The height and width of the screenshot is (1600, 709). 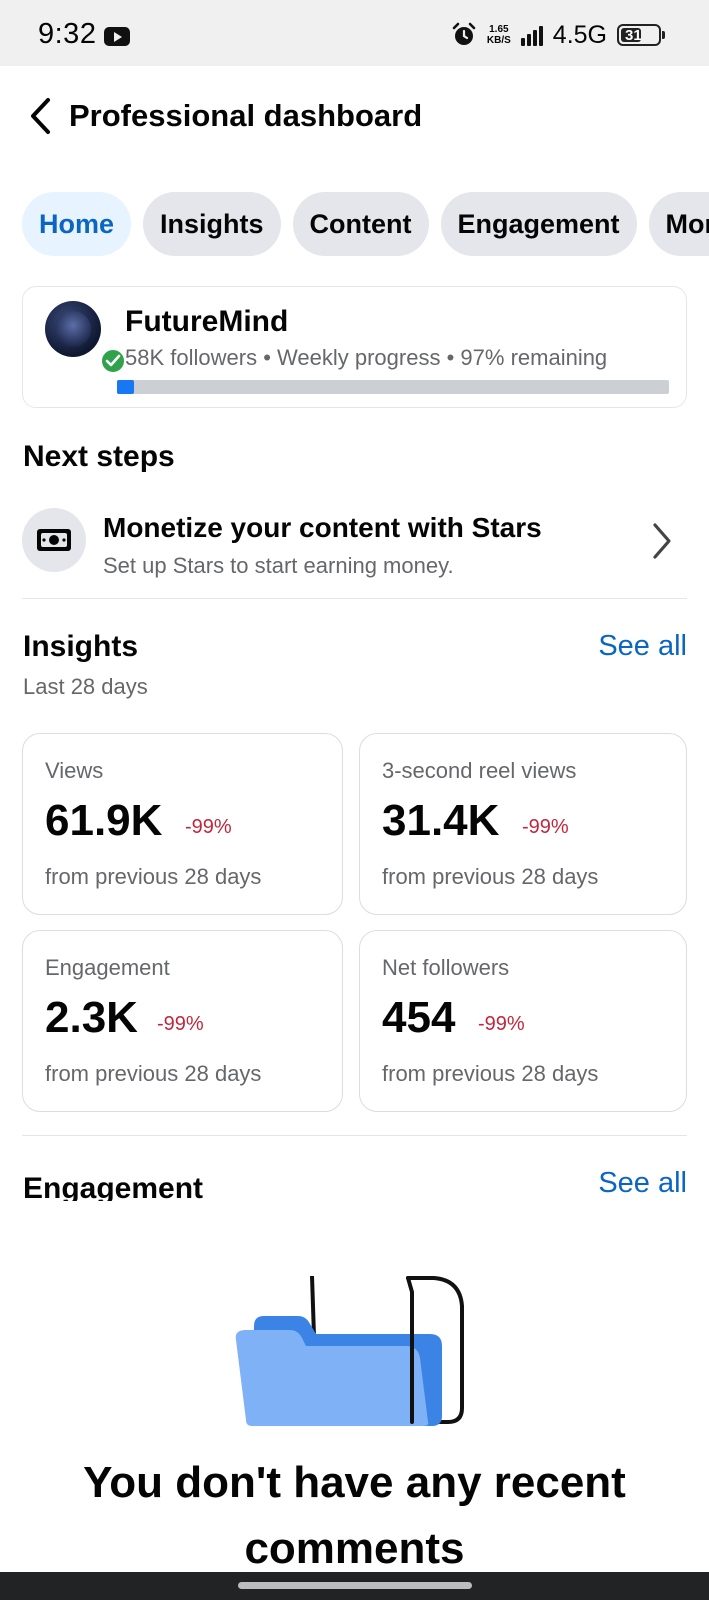 I want to click on empty-state-line-1: You don't have any recent, so click(x=354, y=1482).